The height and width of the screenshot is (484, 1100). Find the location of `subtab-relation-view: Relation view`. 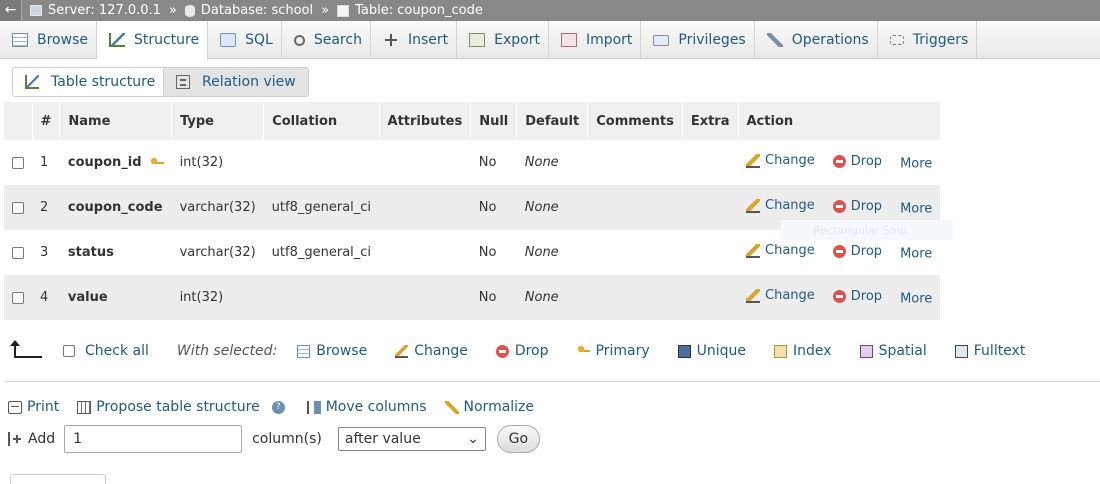

subtab-relation-view: Relation view is located at coordinates (236, 82).